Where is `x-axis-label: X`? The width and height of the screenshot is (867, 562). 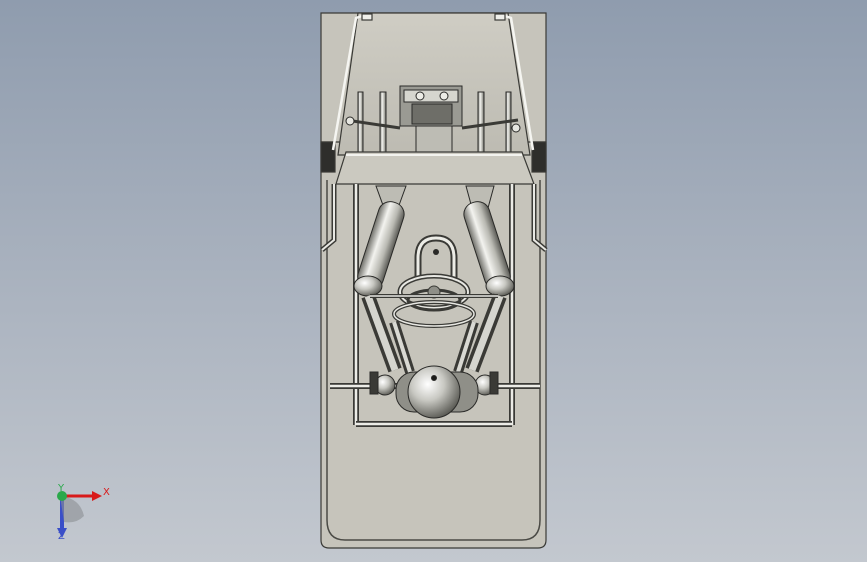
x-axis-label: X is located at coordinates (106, 492).